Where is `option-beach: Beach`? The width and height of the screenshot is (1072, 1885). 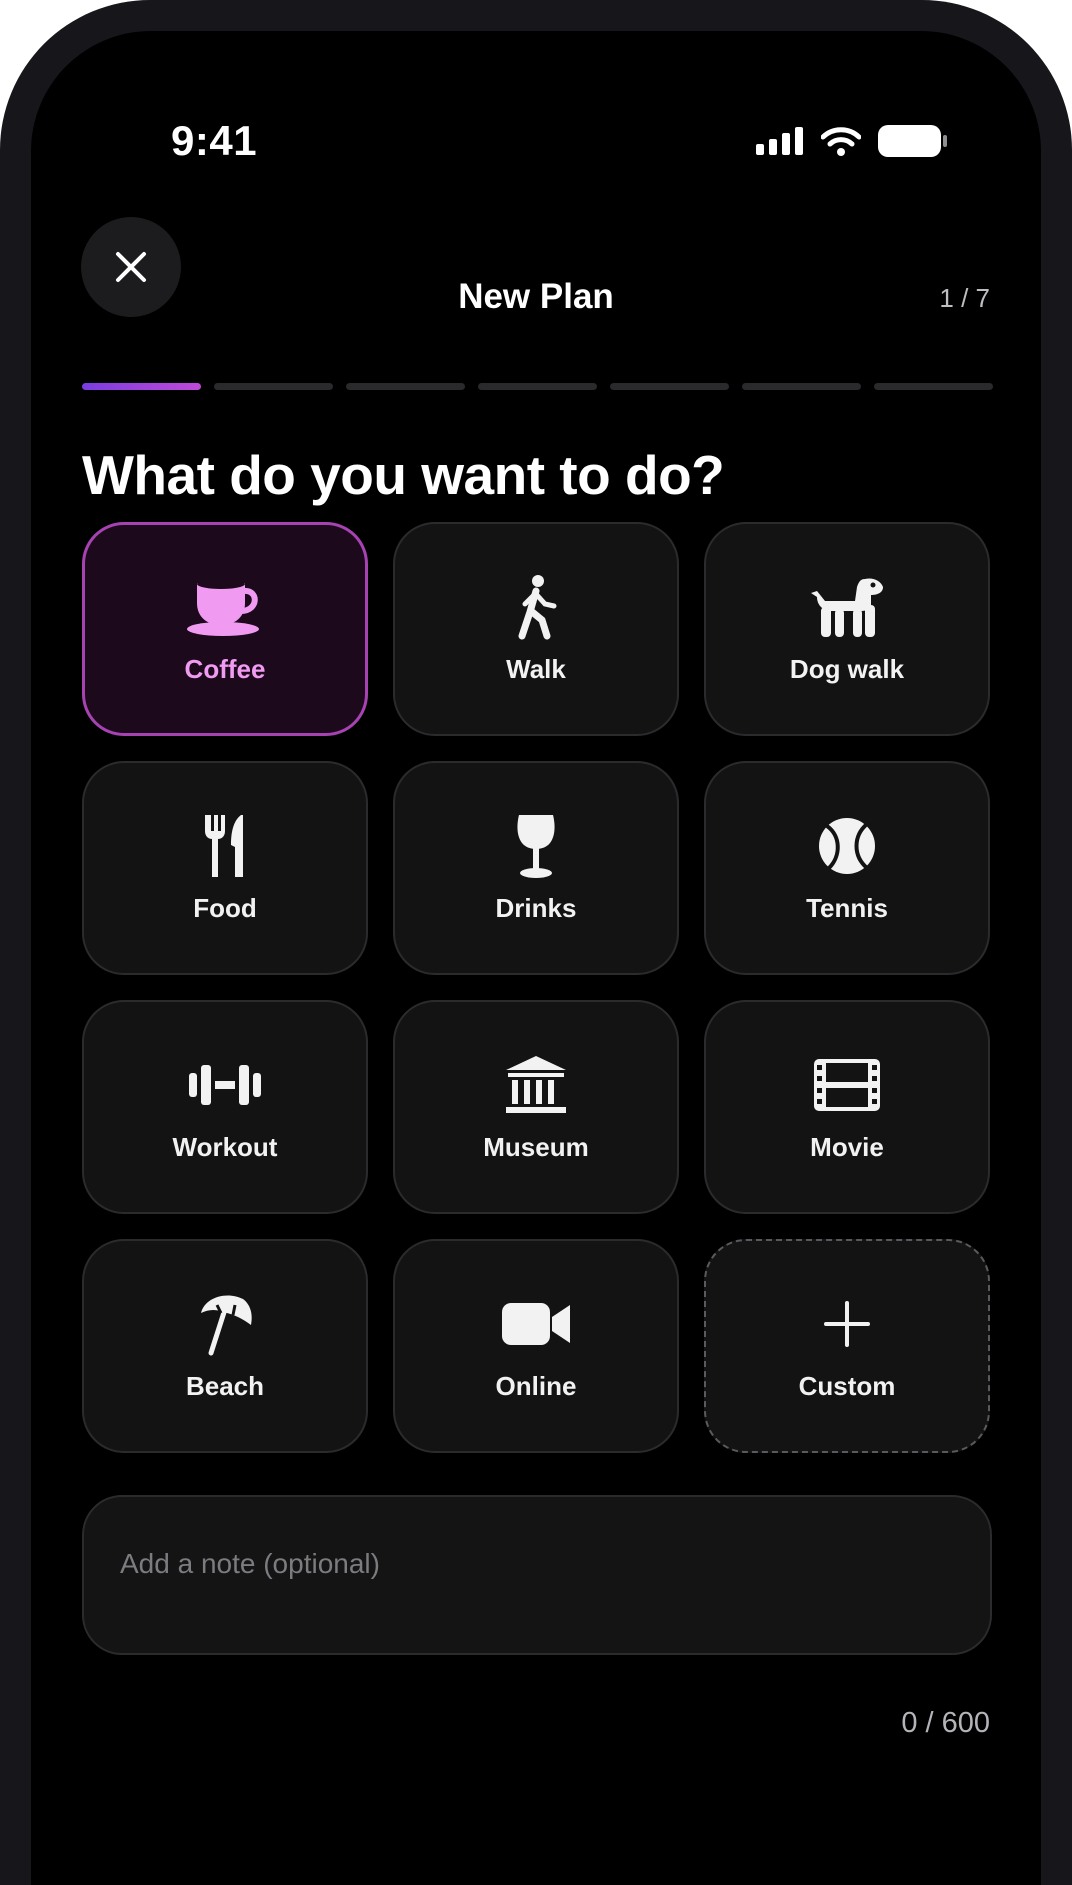 option-beach: Beach is located at coordinates (225, 1346).